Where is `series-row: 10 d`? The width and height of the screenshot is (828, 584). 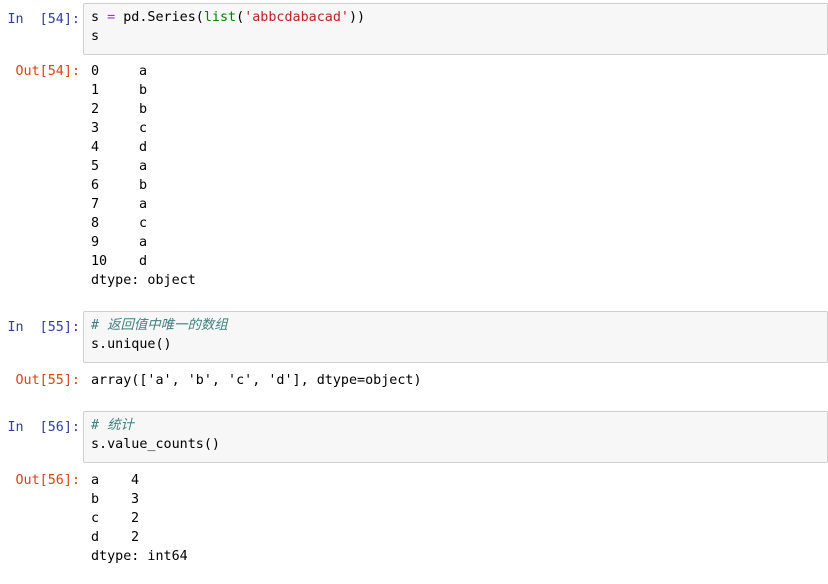 series-row: 10 d is located at coordinates (459, 261).